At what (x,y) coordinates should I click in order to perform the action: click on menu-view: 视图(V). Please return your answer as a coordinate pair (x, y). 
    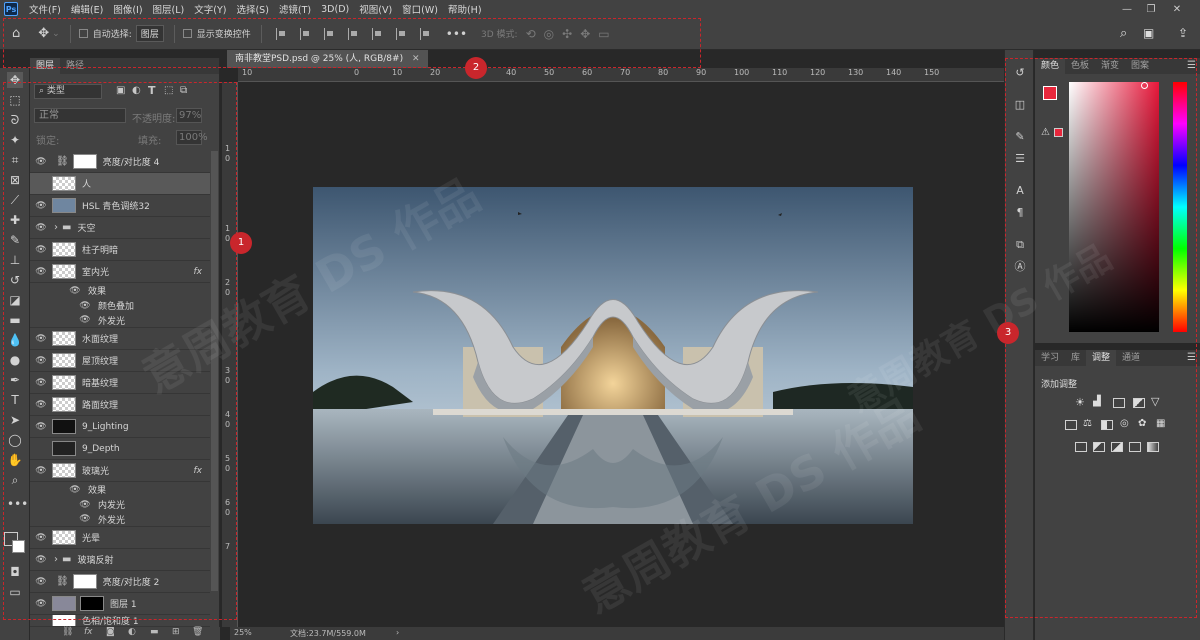
    Looking at the image, I should click on (375, 9).